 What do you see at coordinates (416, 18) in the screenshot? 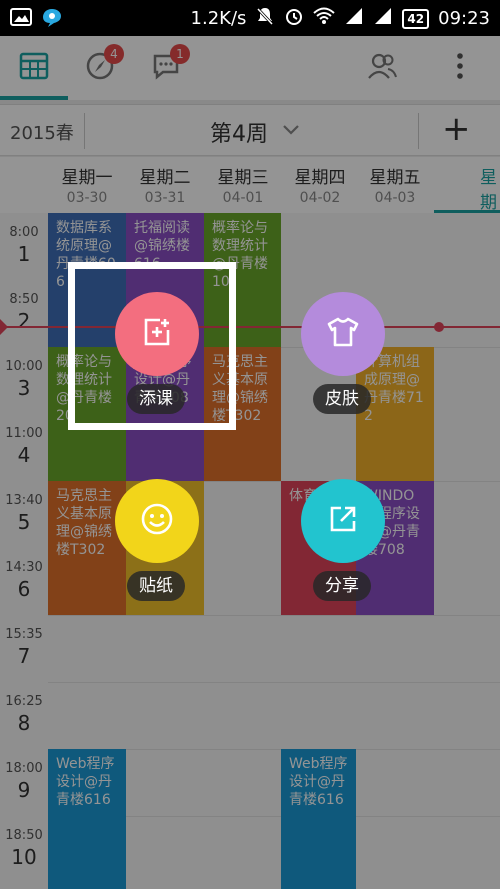
I see `battery-level: 42` at bounding box center [416, 18].